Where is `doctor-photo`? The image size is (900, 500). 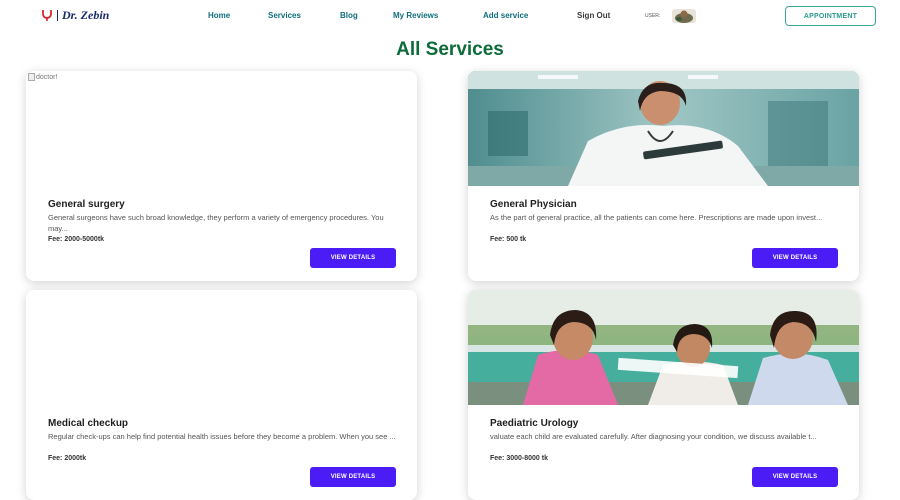 doctor-photo is located at coordinates (663, 128).